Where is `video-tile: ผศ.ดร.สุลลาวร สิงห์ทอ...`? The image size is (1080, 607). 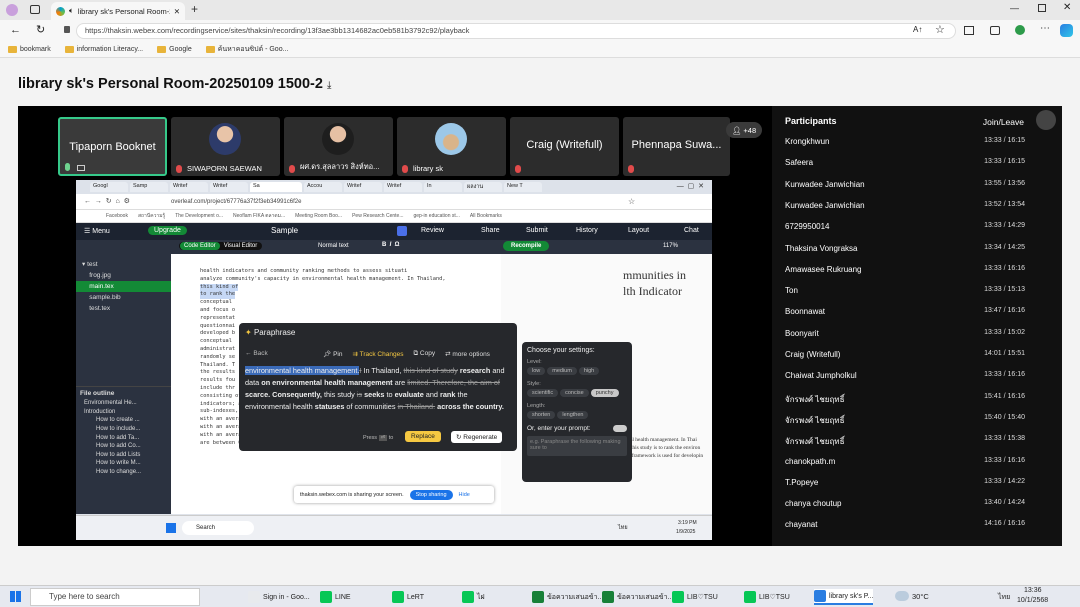 video-tile: ผศ.ดร.สุลลาวร สิงห์ทอ... is located at coordinates (338, 146).